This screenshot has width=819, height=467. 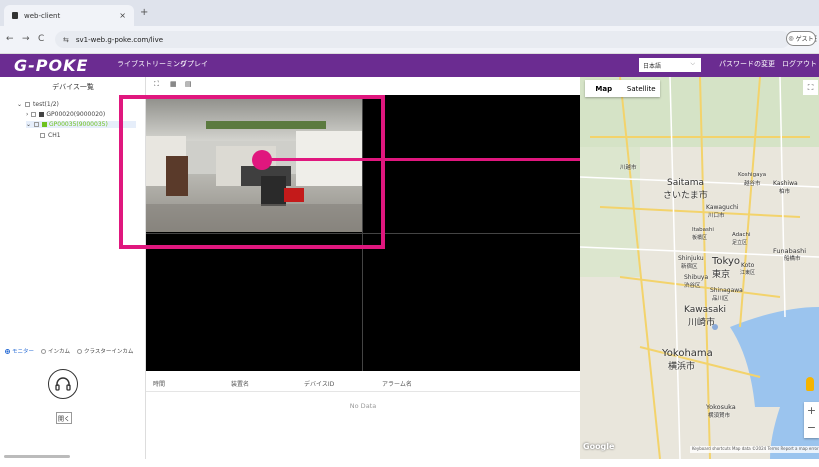 What do you see at coordinates (194, 64) in the screenshot?
I see `nav-replay: リプレイ` at bounding box center [194, 64].